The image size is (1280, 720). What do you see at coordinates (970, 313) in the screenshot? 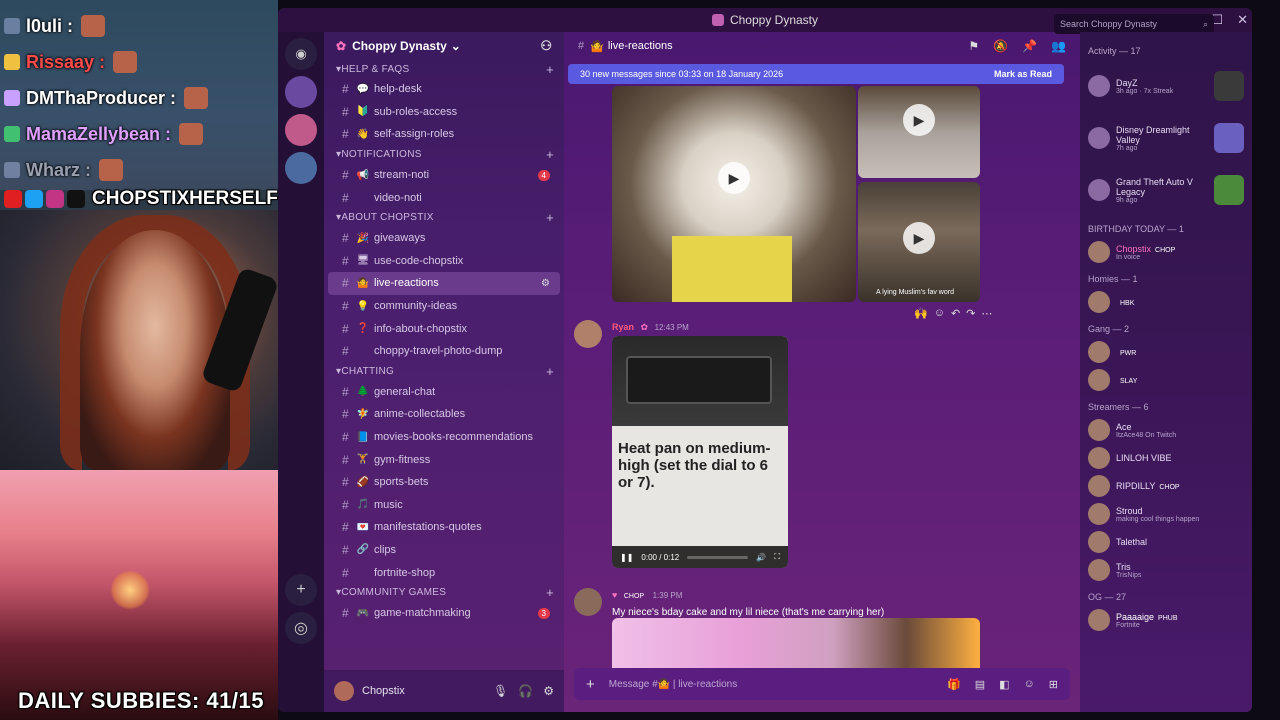
I see `forward-icon: ↷` at bounding box center [970, 313].